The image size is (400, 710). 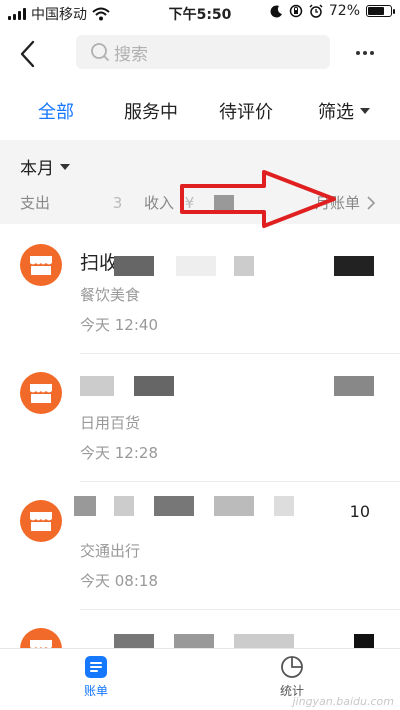 What do you see at coordinates (151, 111) in the screenshot?
I see `tab-in-service: 服务中` at bounding box center [151, 111].